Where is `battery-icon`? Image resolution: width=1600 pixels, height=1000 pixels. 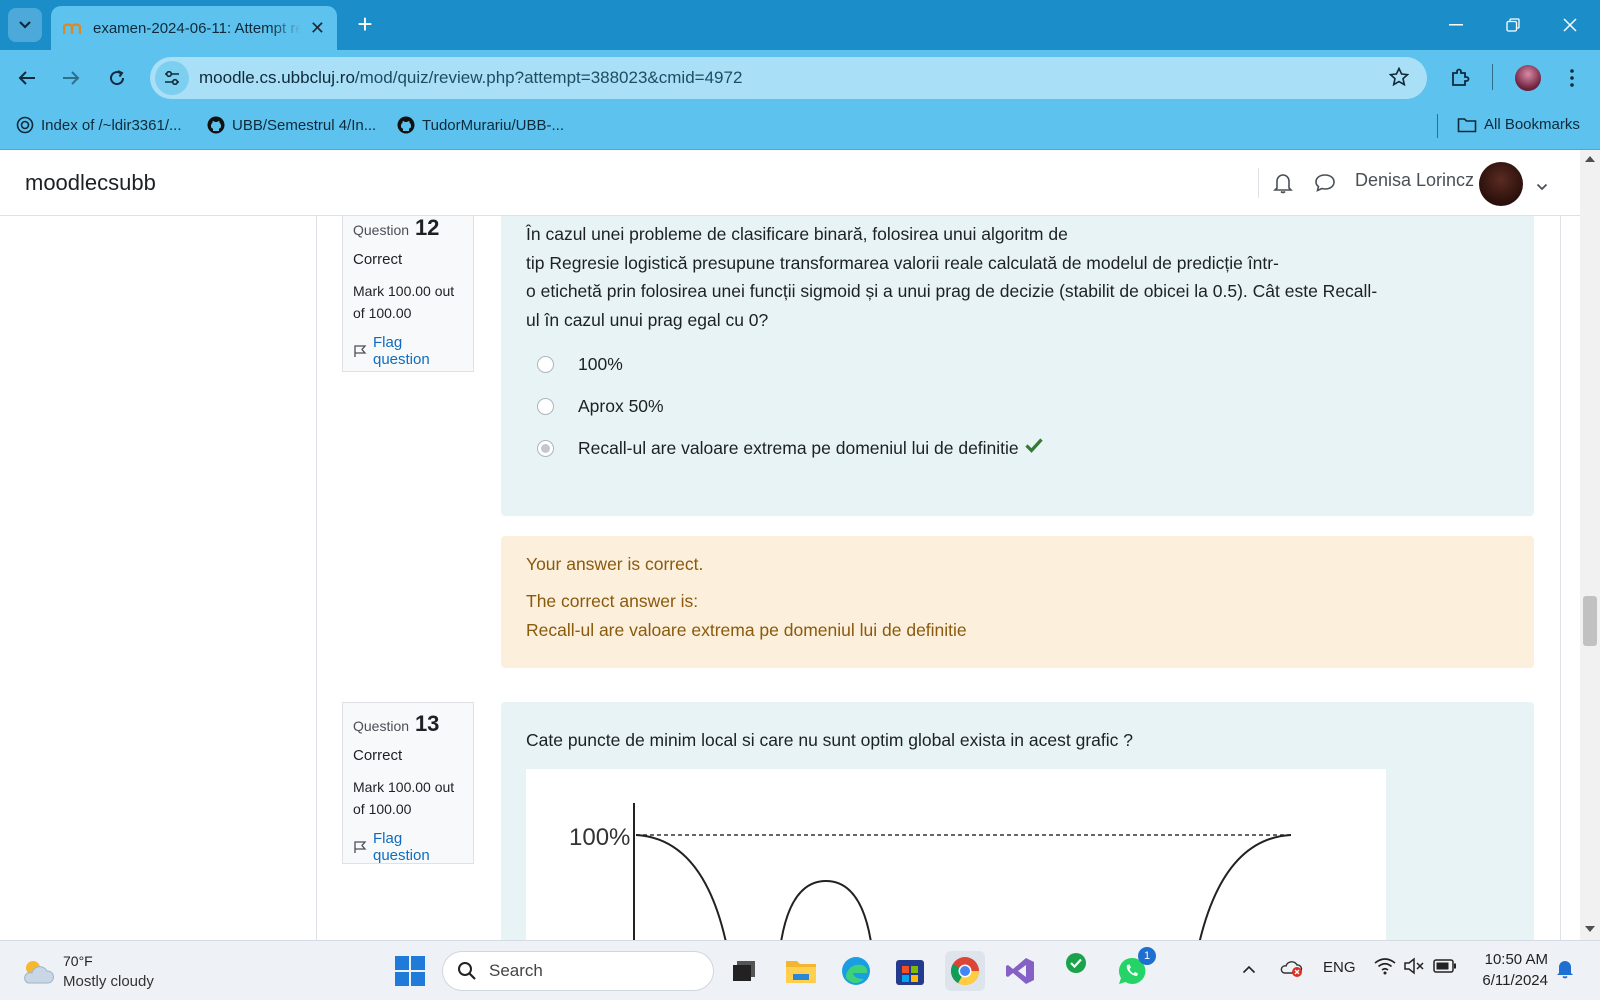 battery-icon is located at coordinates (1444, 966).